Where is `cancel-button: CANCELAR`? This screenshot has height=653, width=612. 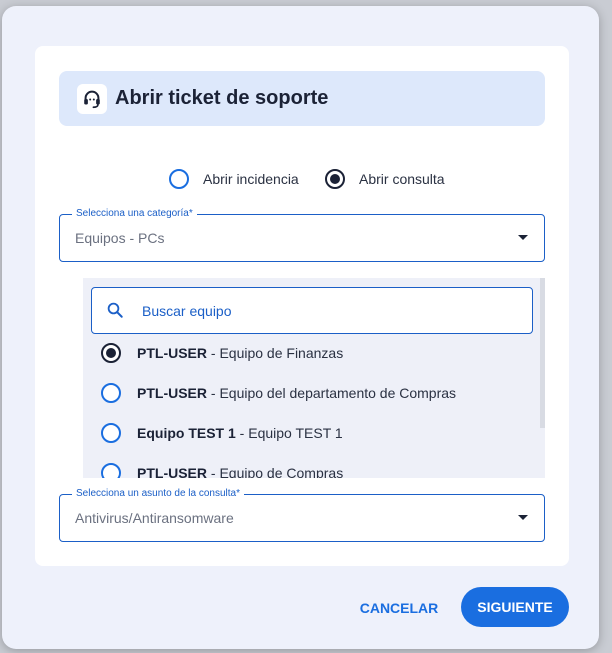
cancel-button: CANCELAR is located at coordinates (399, 608).